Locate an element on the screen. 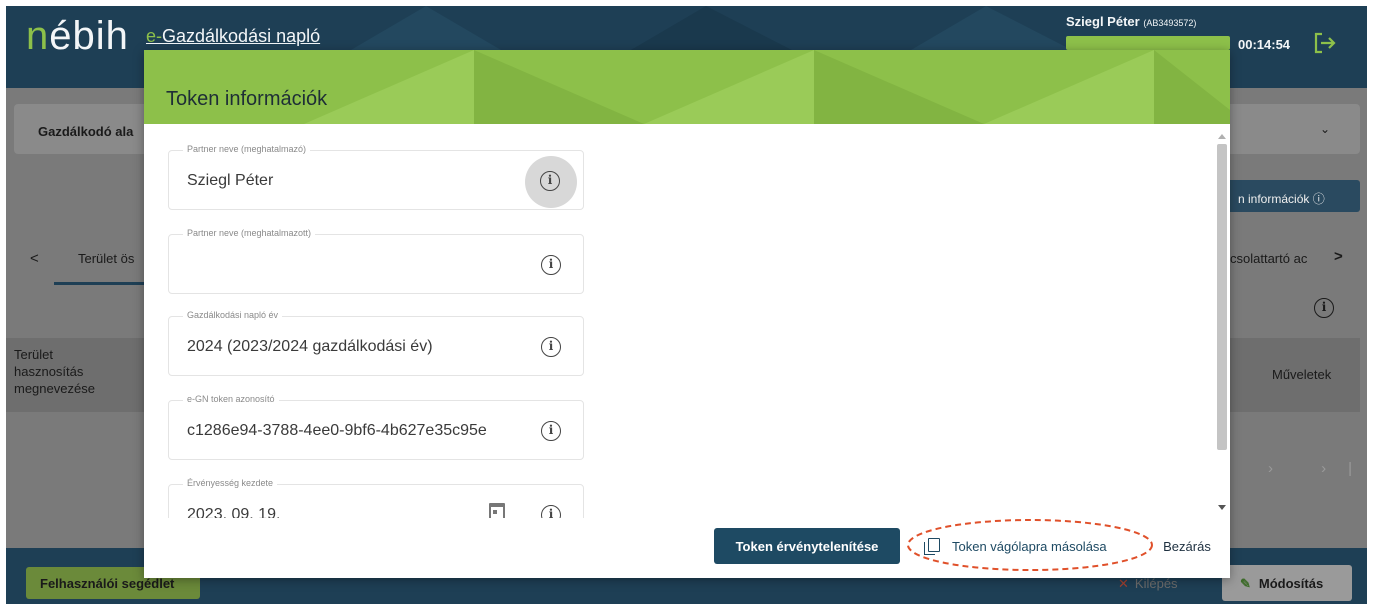  field-label: e-GN token azonosító is located at coordinates (231, 399).